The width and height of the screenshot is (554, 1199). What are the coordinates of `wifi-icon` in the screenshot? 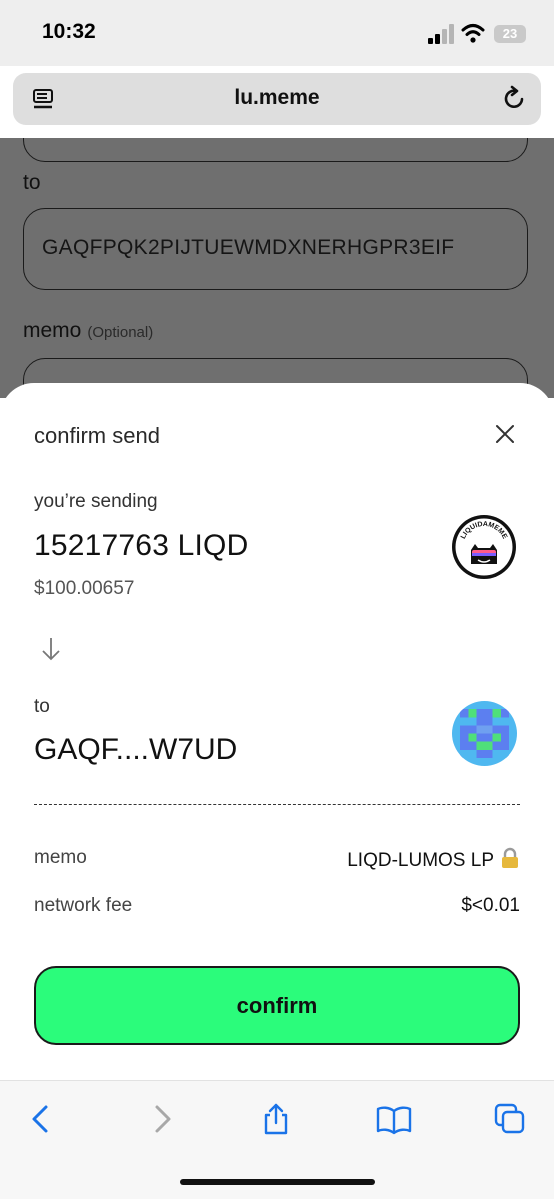 It's located at (473, 33).